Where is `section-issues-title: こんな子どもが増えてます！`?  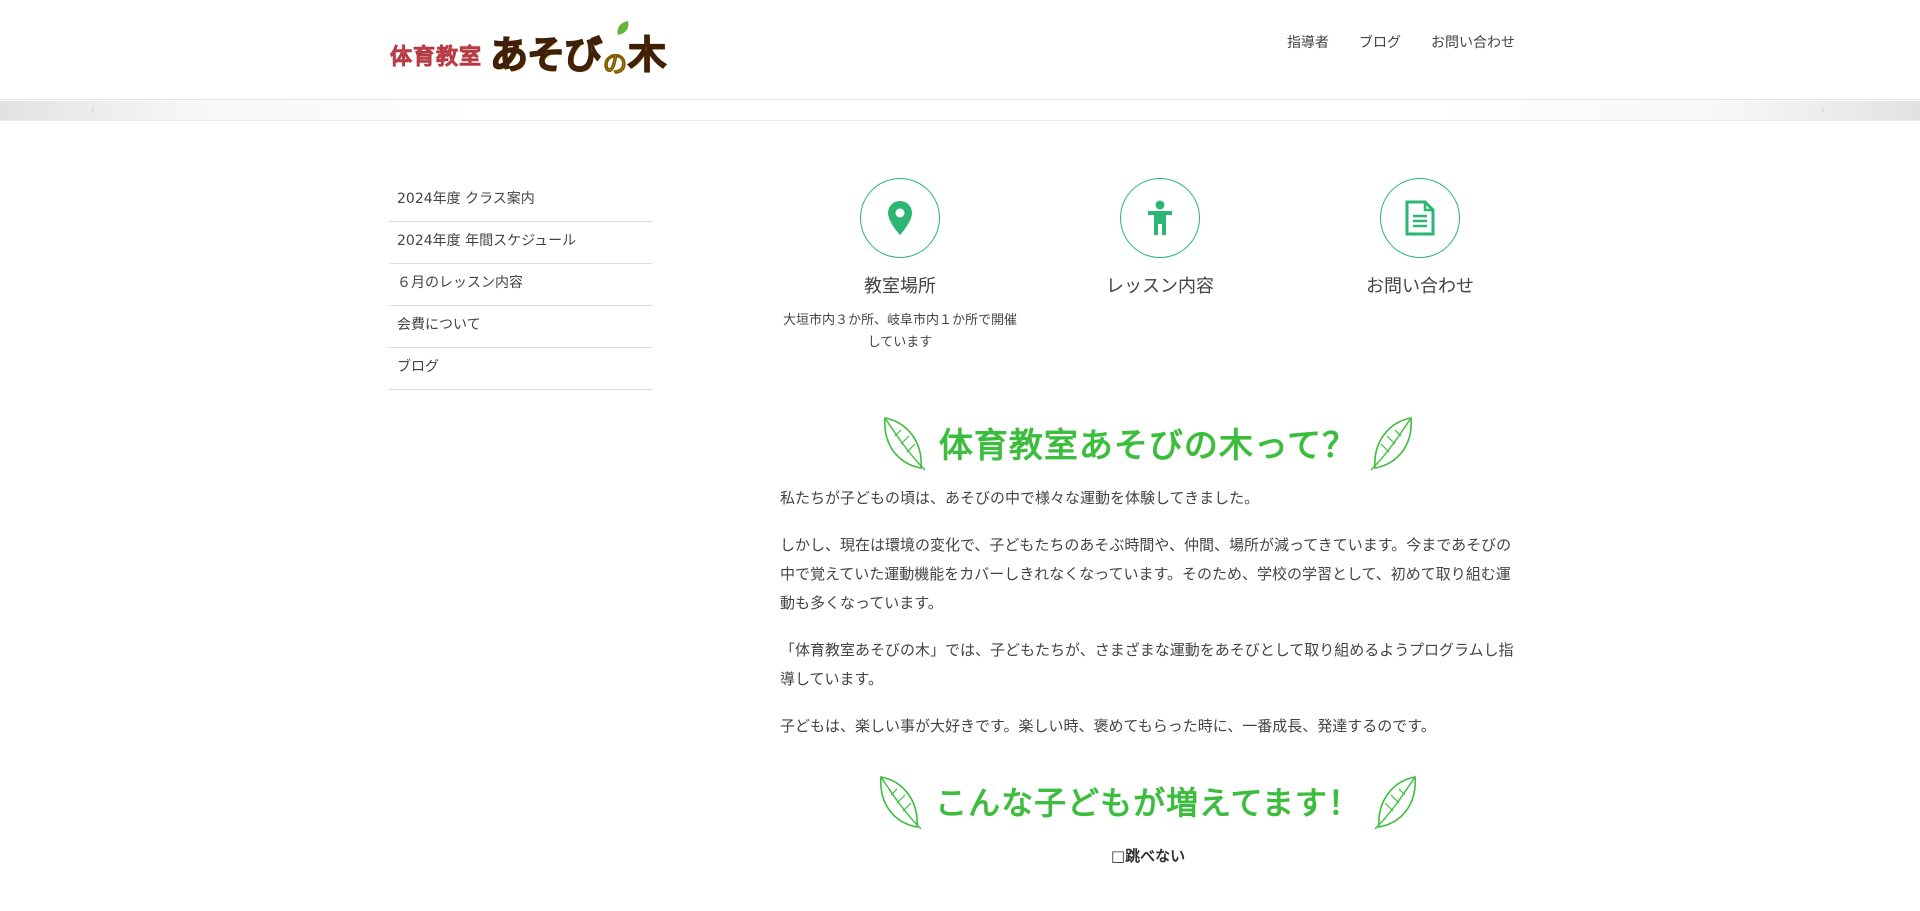 section-issues-title: こんな子どもが増えてます！ is located at coordinates (1148, 803).